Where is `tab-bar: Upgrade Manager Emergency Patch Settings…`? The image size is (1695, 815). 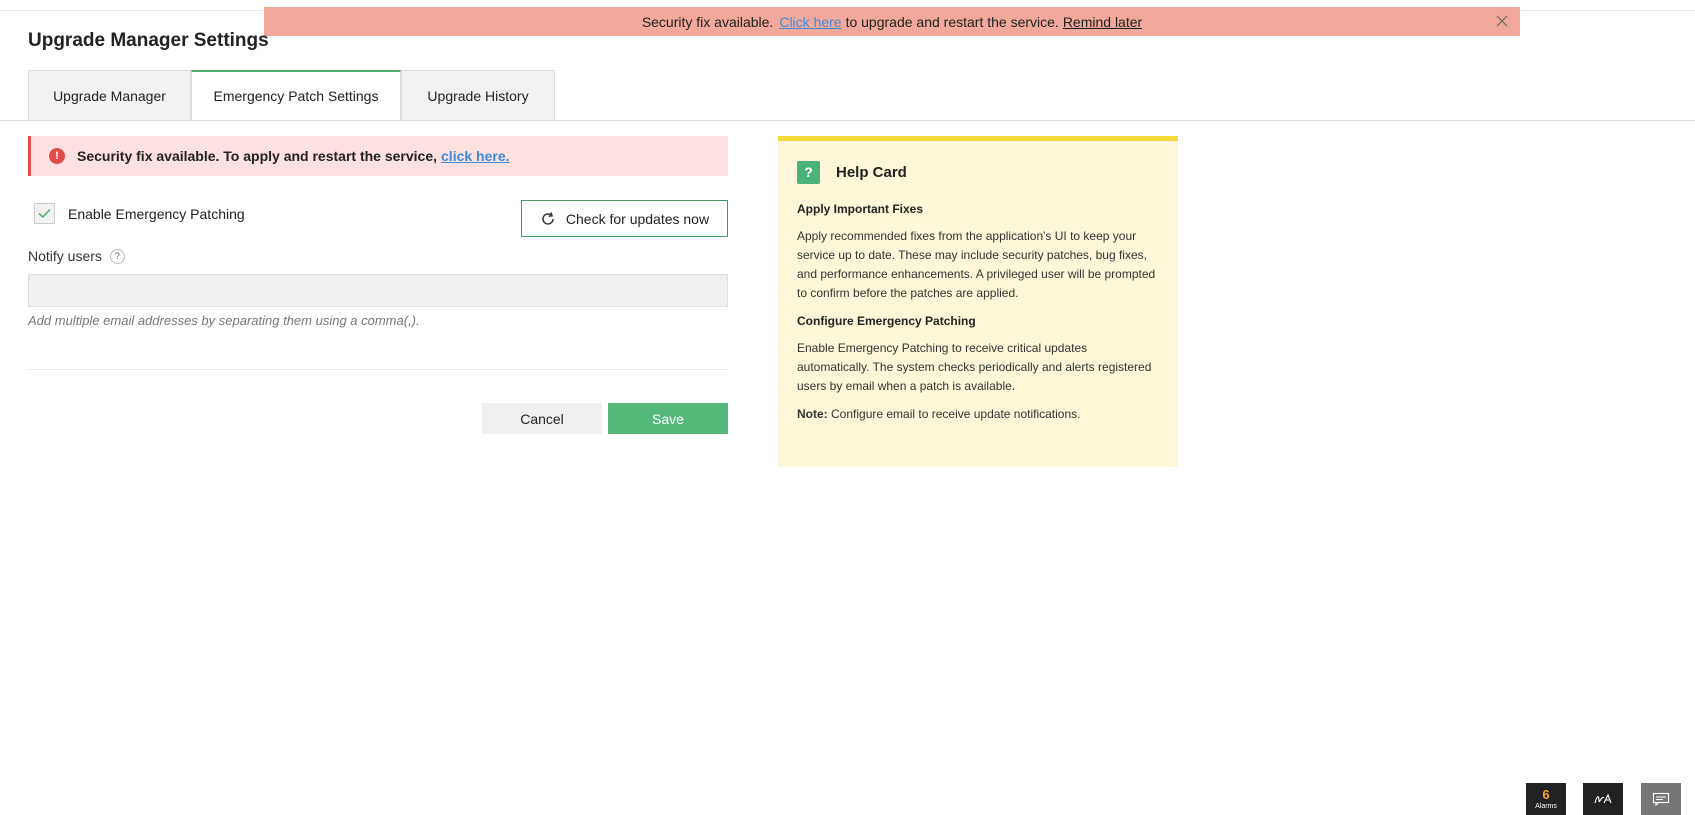 tab-bar: Upgrade Manager Emergency Patch Settings… is located at coordinates (291, 95).